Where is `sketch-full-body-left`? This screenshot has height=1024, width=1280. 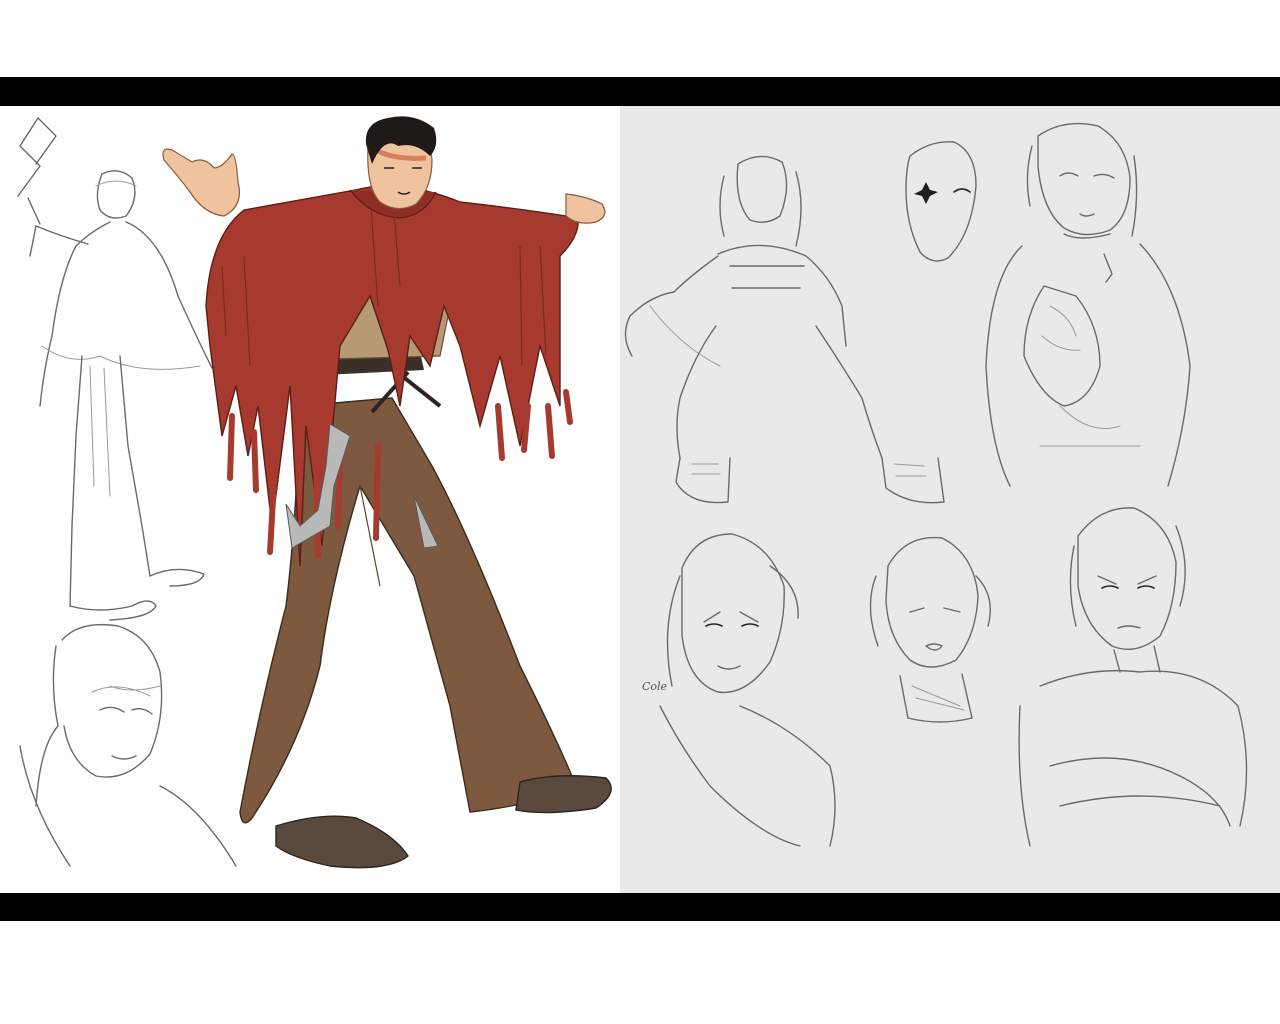 sketch-full-body-left is located at coordinates (115, 369).